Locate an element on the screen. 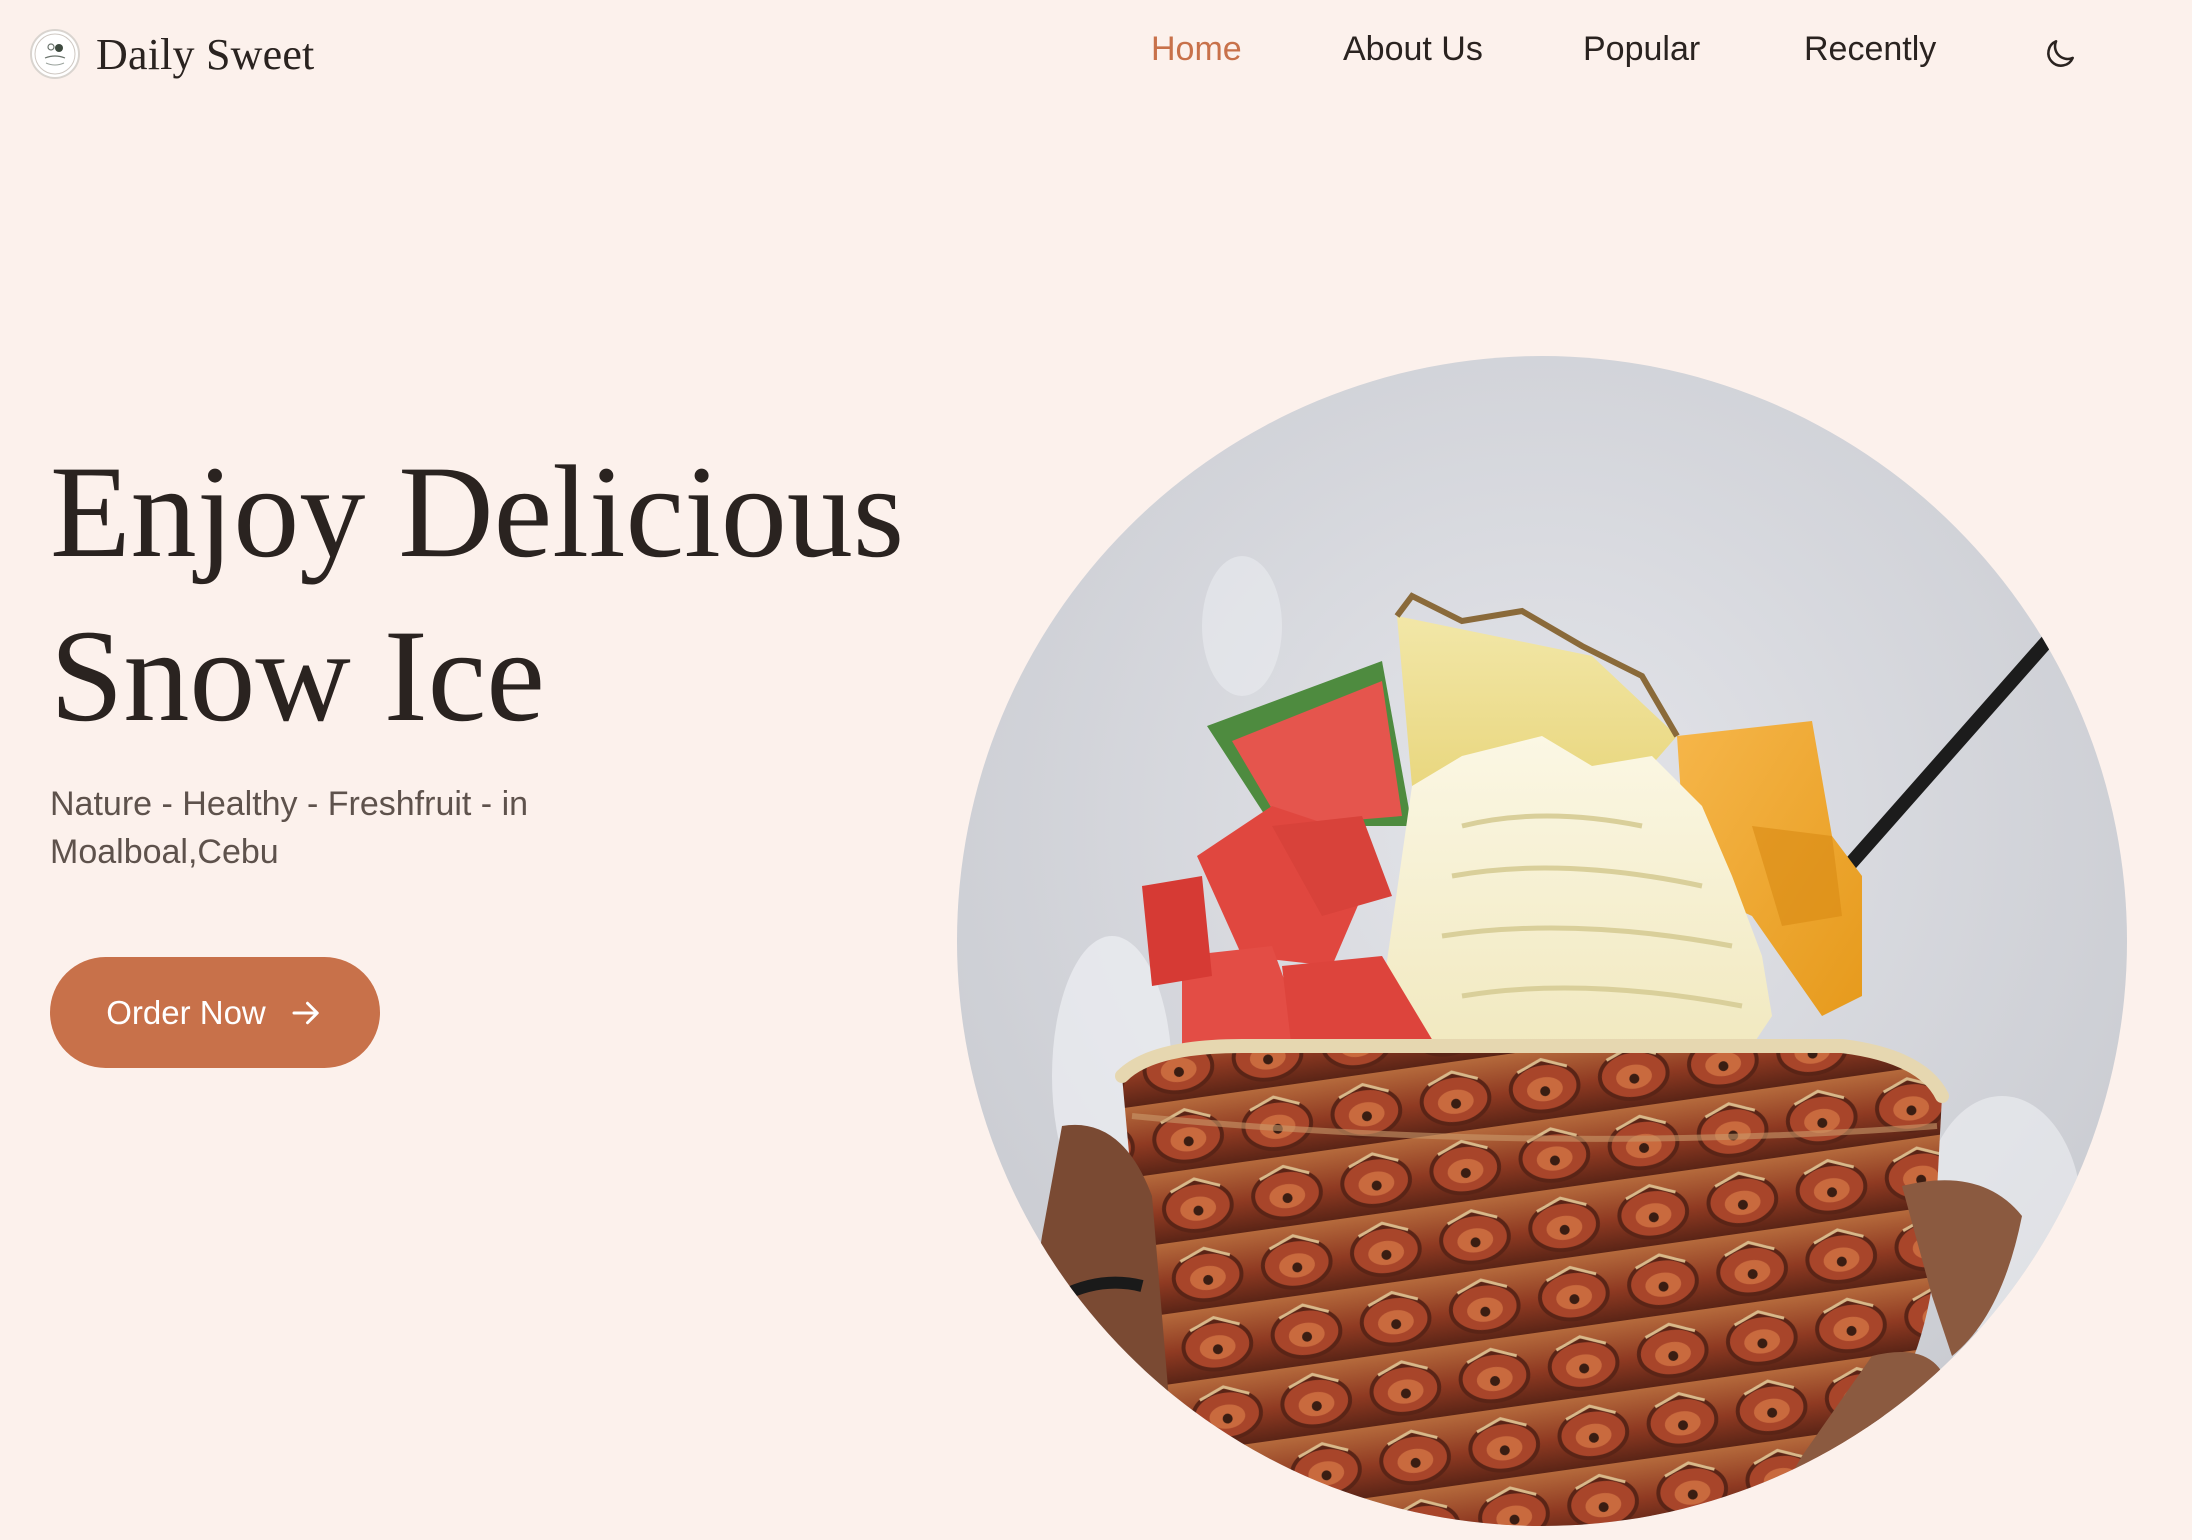  hero-title-line-2: Snow Ice is located at coordinates (297, 675).